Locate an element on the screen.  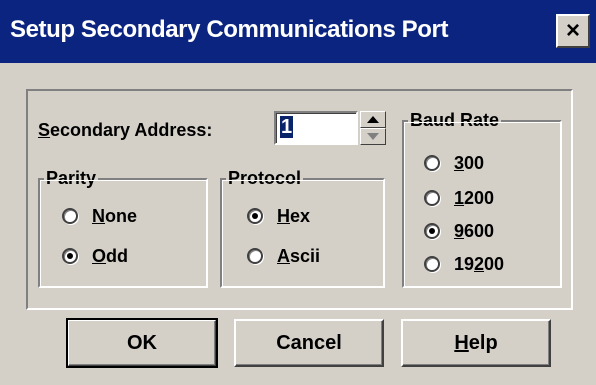
protocol-ascii-label: Ascii is located at coordinates (299, 255).